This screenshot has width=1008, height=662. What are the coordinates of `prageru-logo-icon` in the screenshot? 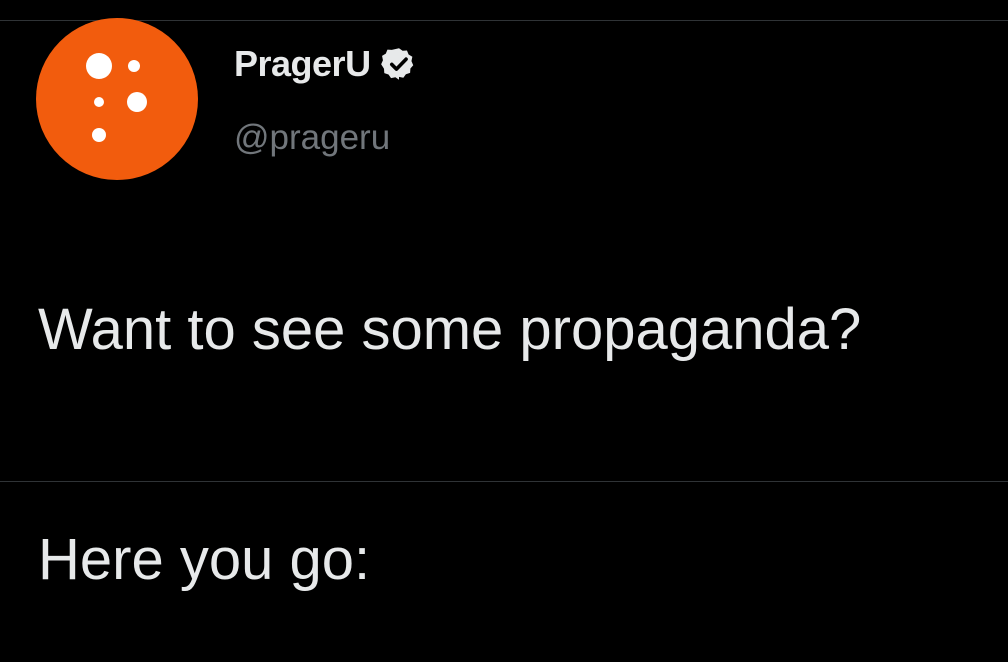 It's located at (116, 97).